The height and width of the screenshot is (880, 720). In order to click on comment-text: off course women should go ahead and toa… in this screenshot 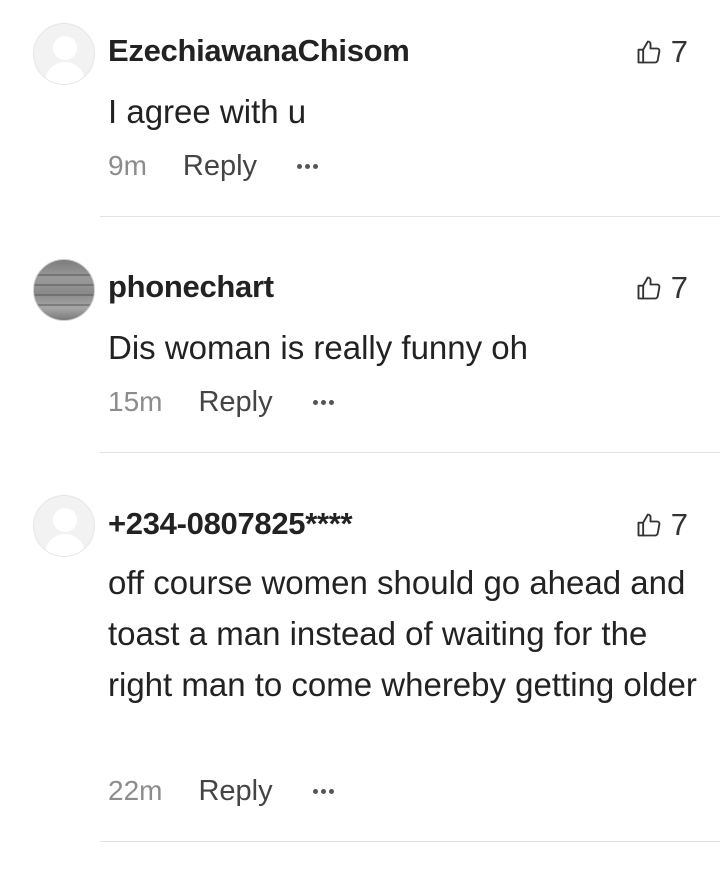, I will do `click(402, 633)`.